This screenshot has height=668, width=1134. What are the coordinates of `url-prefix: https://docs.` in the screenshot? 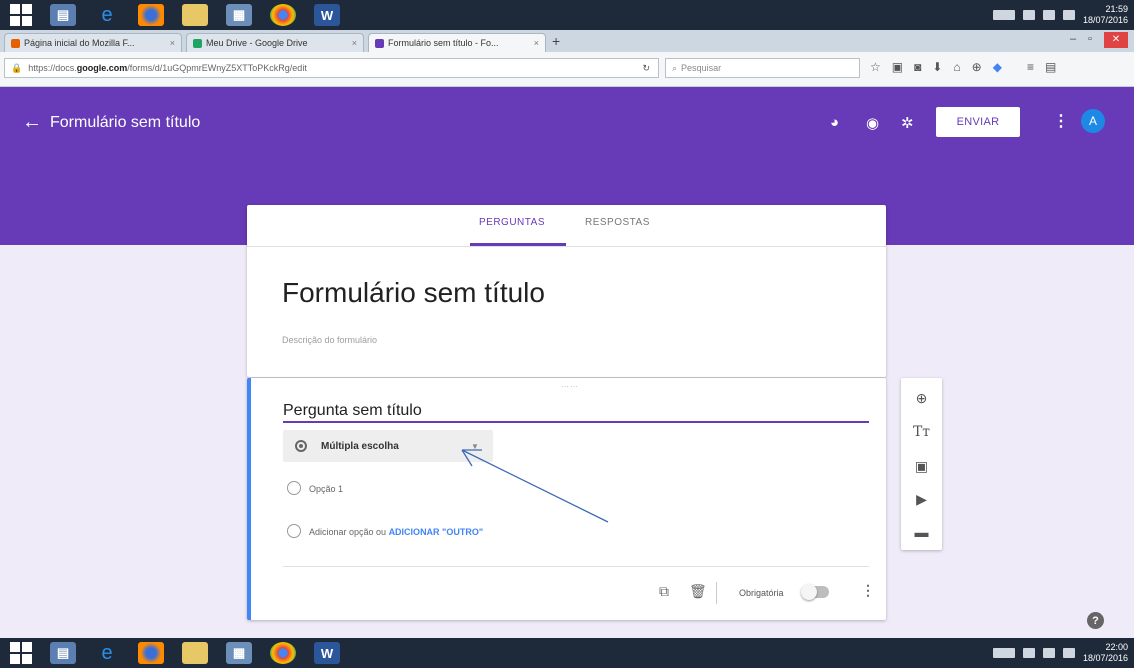 It's located at (52, 68).